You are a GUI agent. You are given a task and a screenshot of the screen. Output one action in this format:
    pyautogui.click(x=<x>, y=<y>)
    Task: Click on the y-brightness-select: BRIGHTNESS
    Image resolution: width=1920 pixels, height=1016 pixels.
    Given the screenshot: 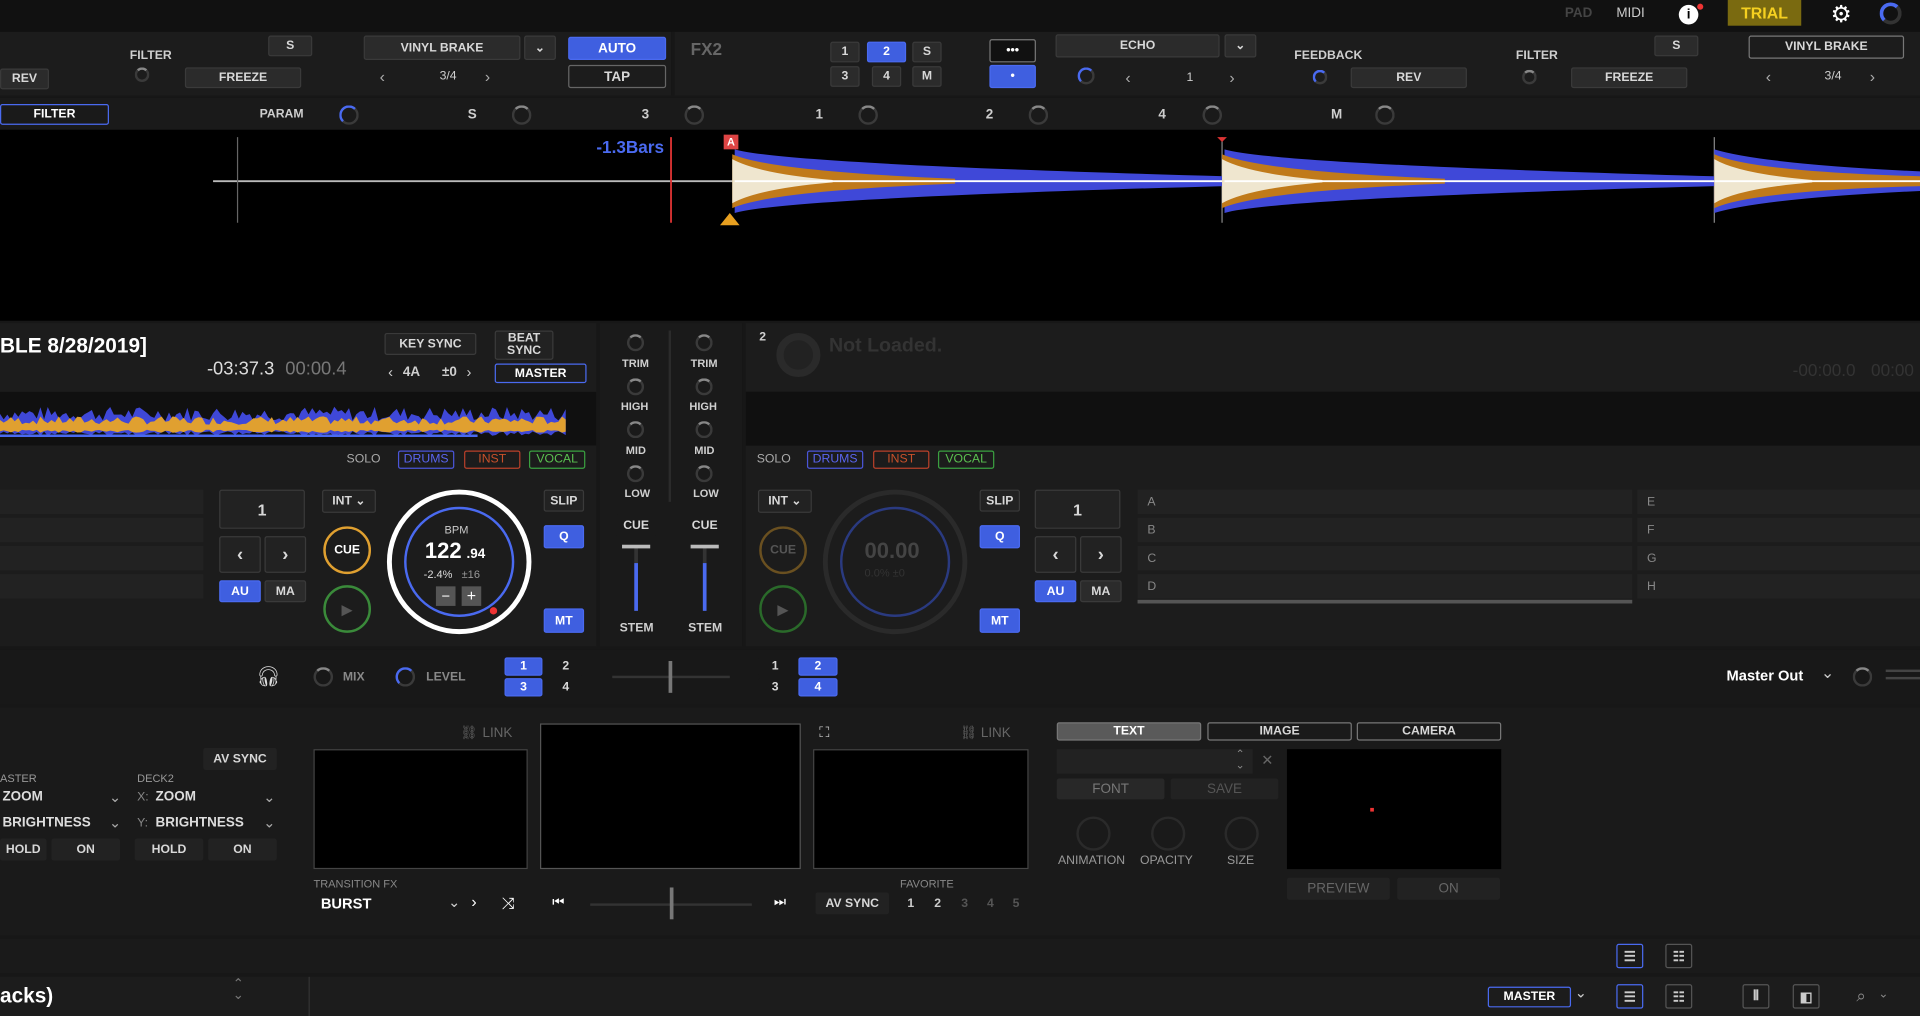 What is the action you would take?
    pyautogui.click(x=46, y=822)
    